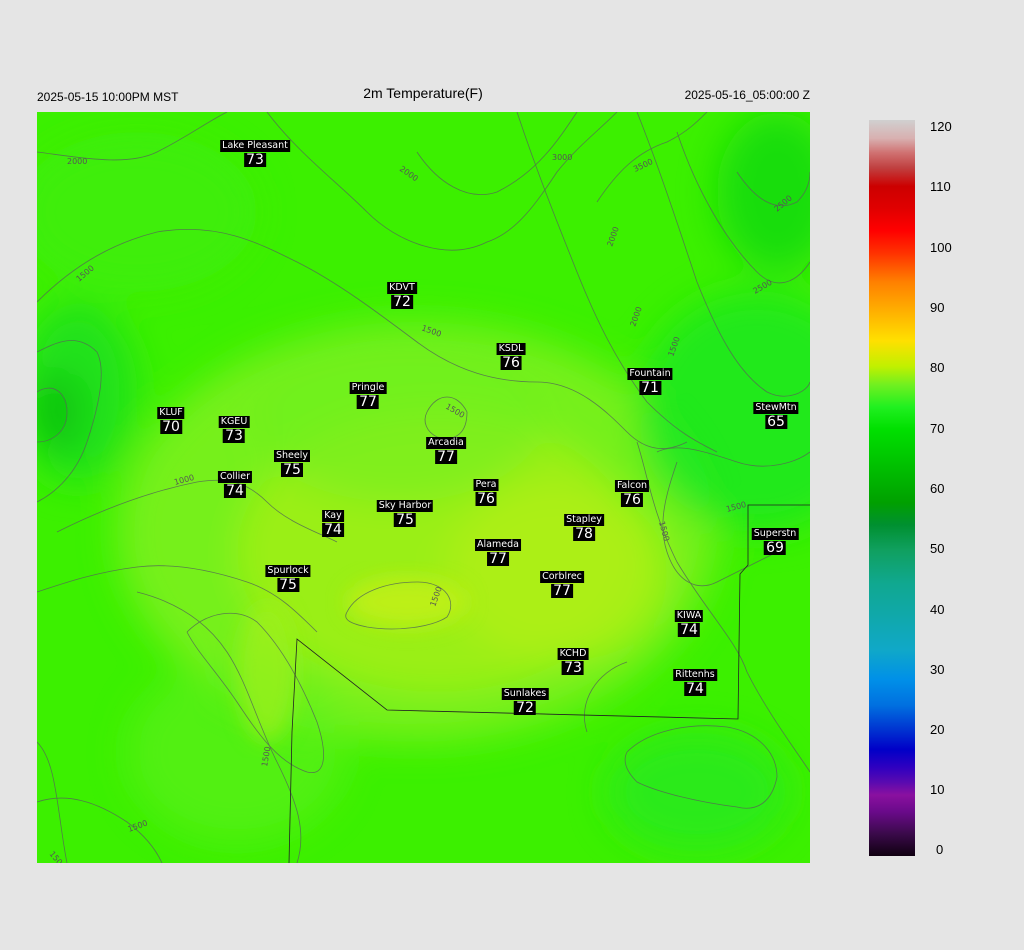 This screenshot has width=1024, height=950. What do you see at coordinates (650, 374) in the screenshot?
I see `station-name: Fountain` at bounding box center [650, 374].